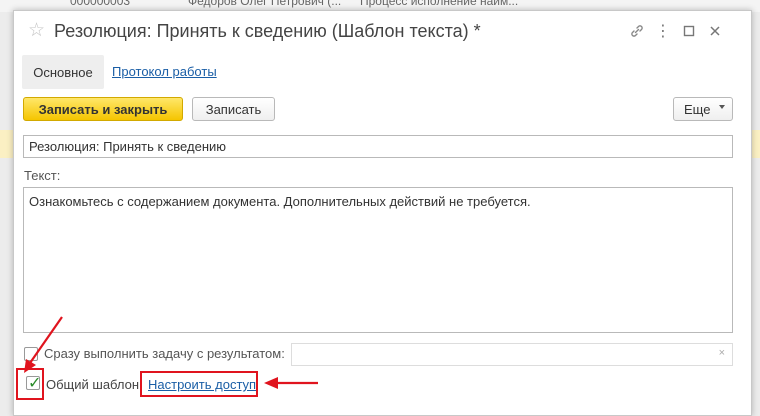 The width and height of the screenshot is (760, 416). I want to click on favorite-star-icon: ☆, so click(36, 30).